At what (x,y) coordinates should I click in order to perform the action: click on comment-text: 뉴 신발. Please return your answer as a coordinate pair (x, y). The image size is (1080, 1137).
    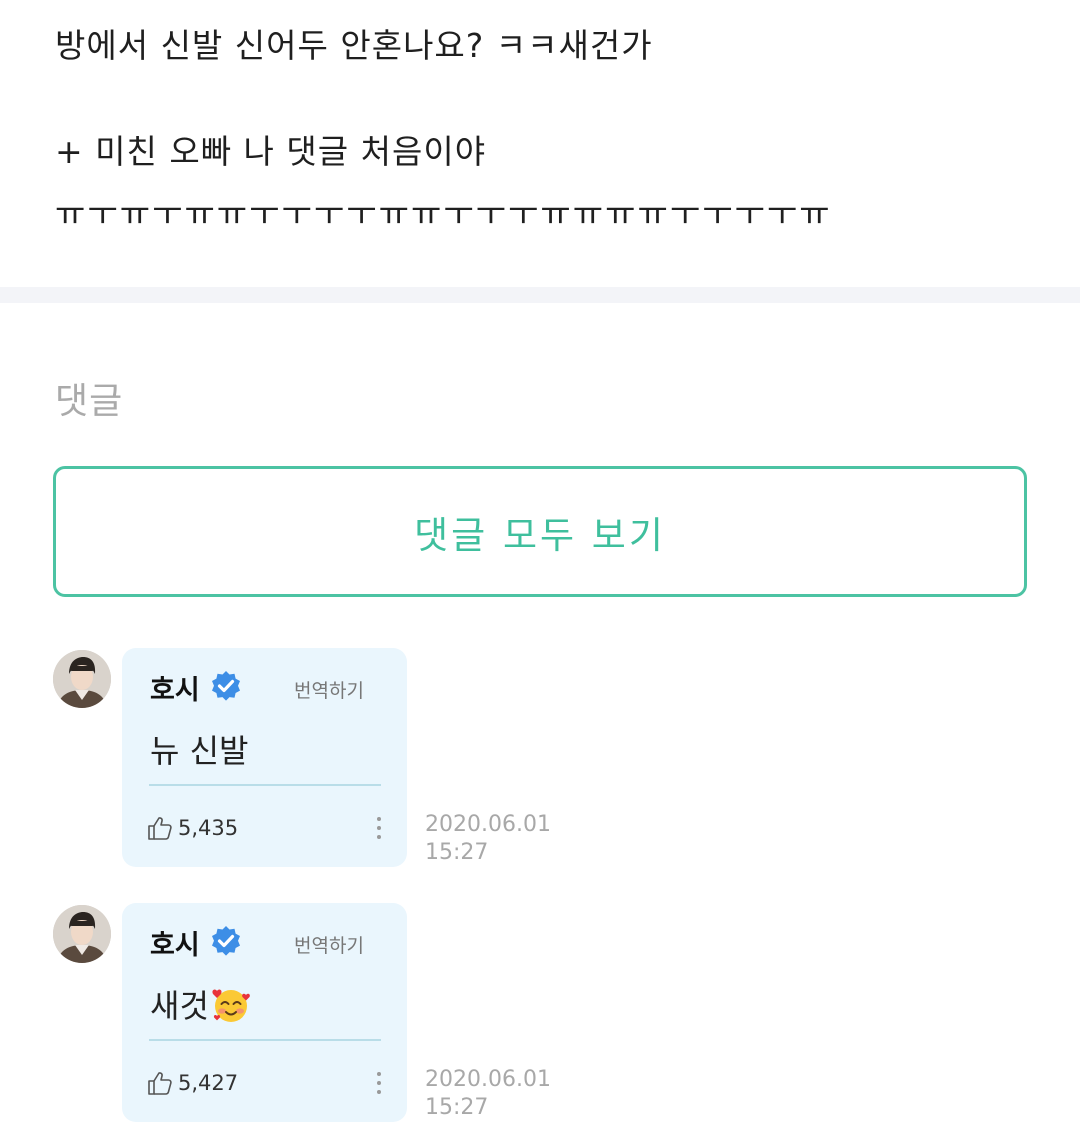
    Looking at the image, I should click on (199, 749).